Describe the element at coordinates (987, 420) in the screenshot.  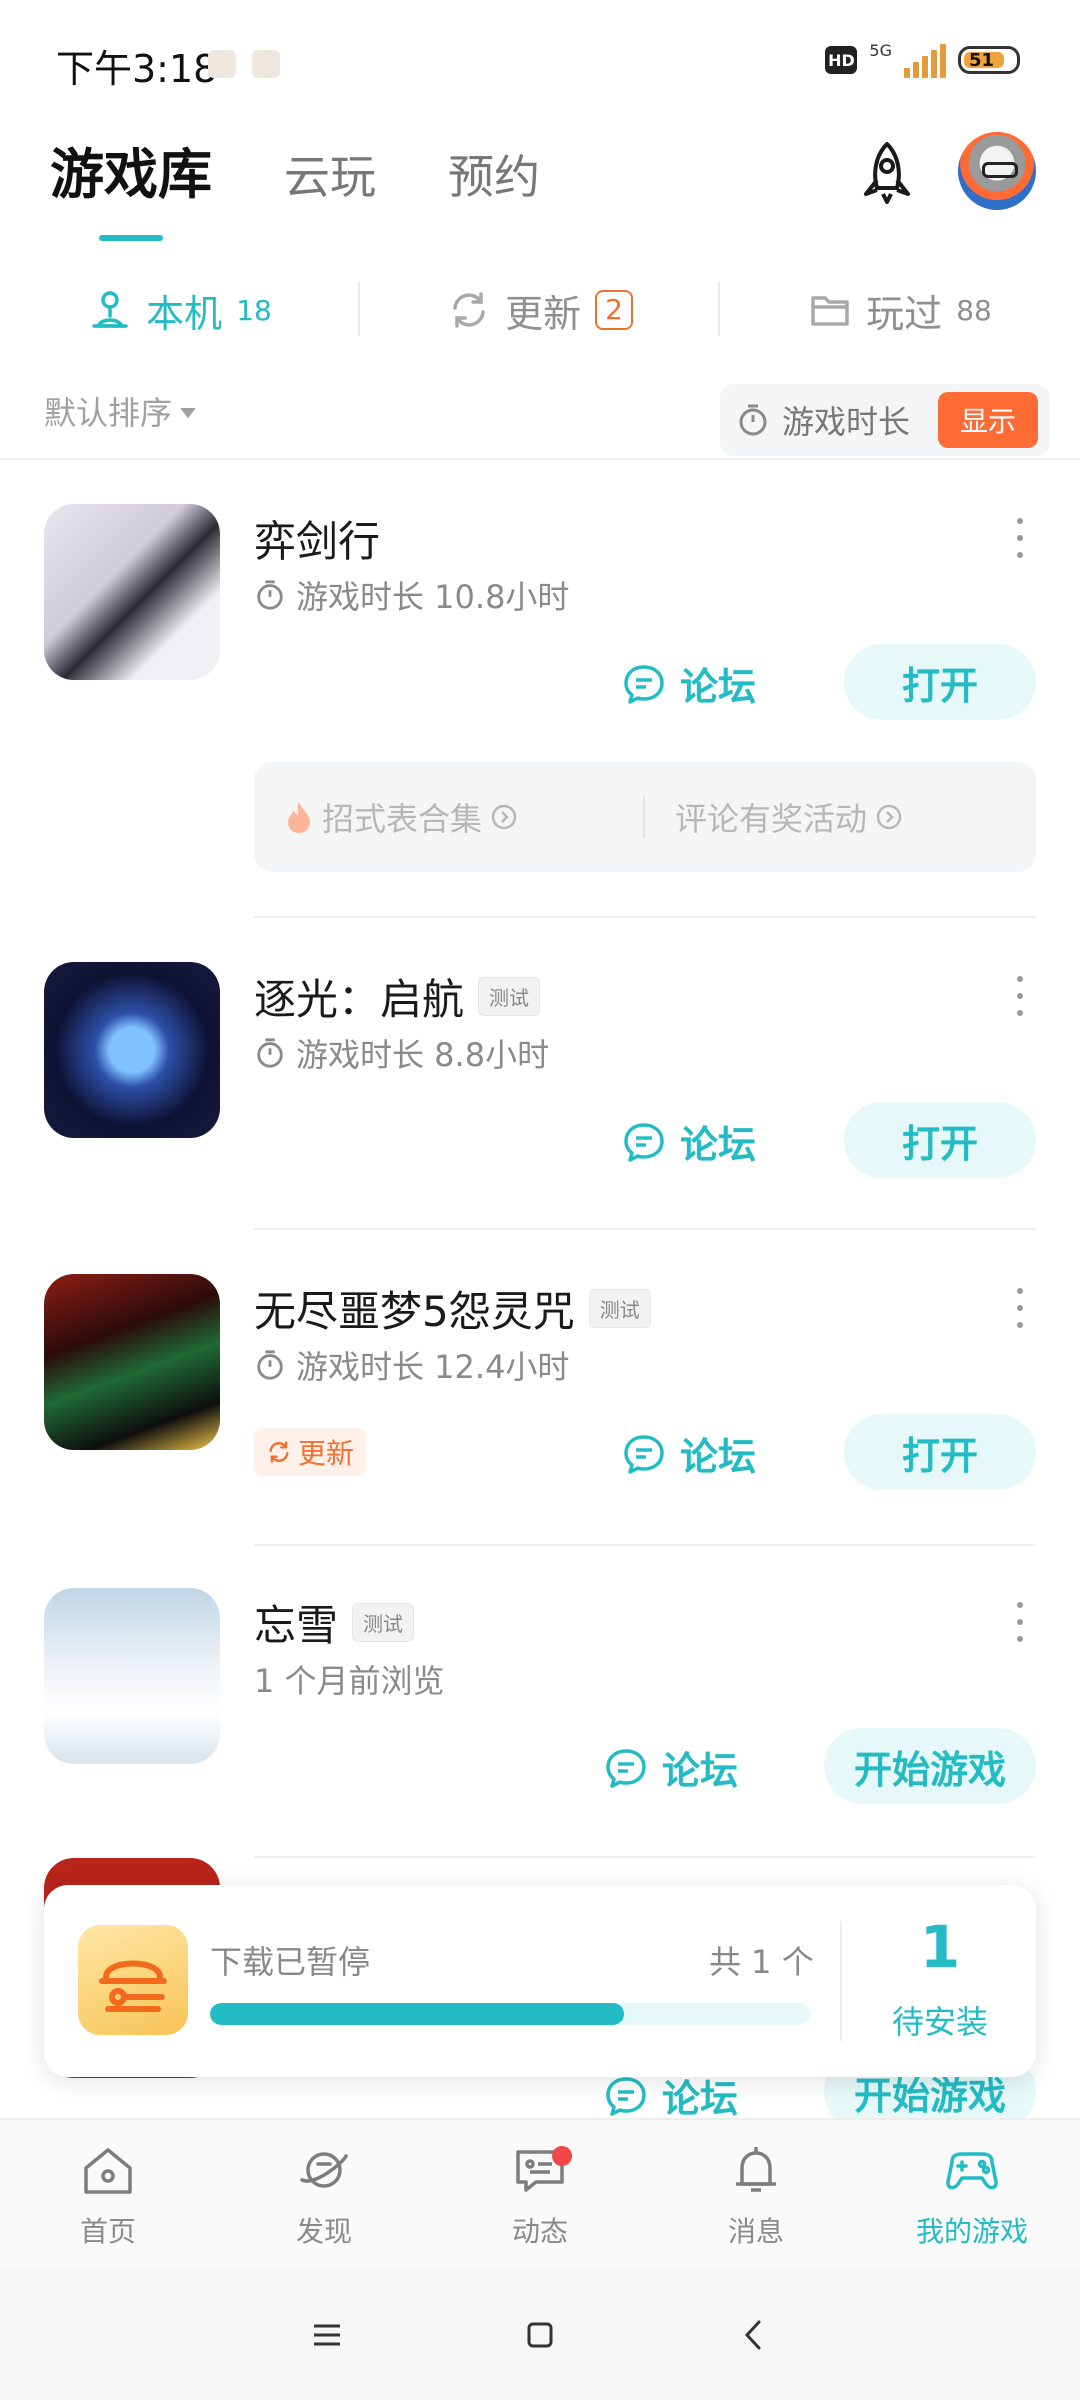
I see `show-duration-button: 显示` at that location.